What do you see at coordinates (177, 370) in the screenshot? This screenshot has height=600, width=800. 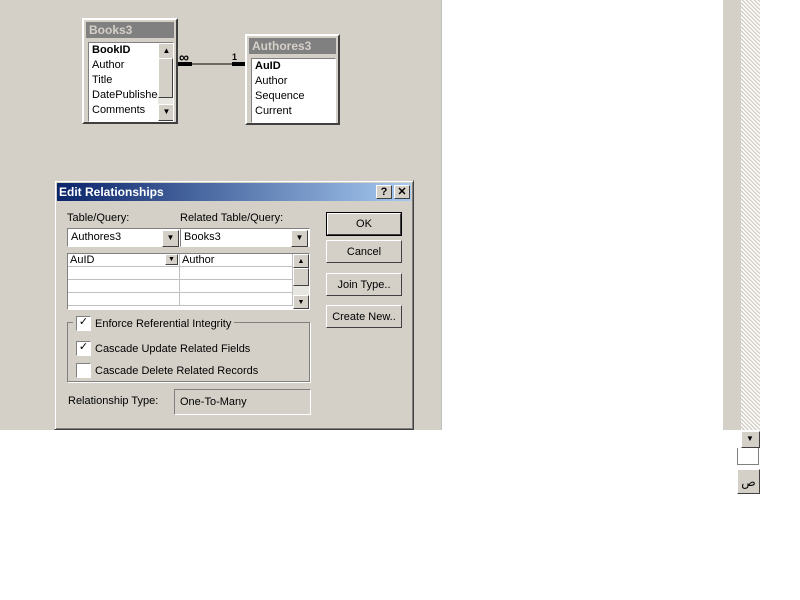 I see `cascade-delete-label: Cascade Delete Related Records` at bounding box center [177, 370].